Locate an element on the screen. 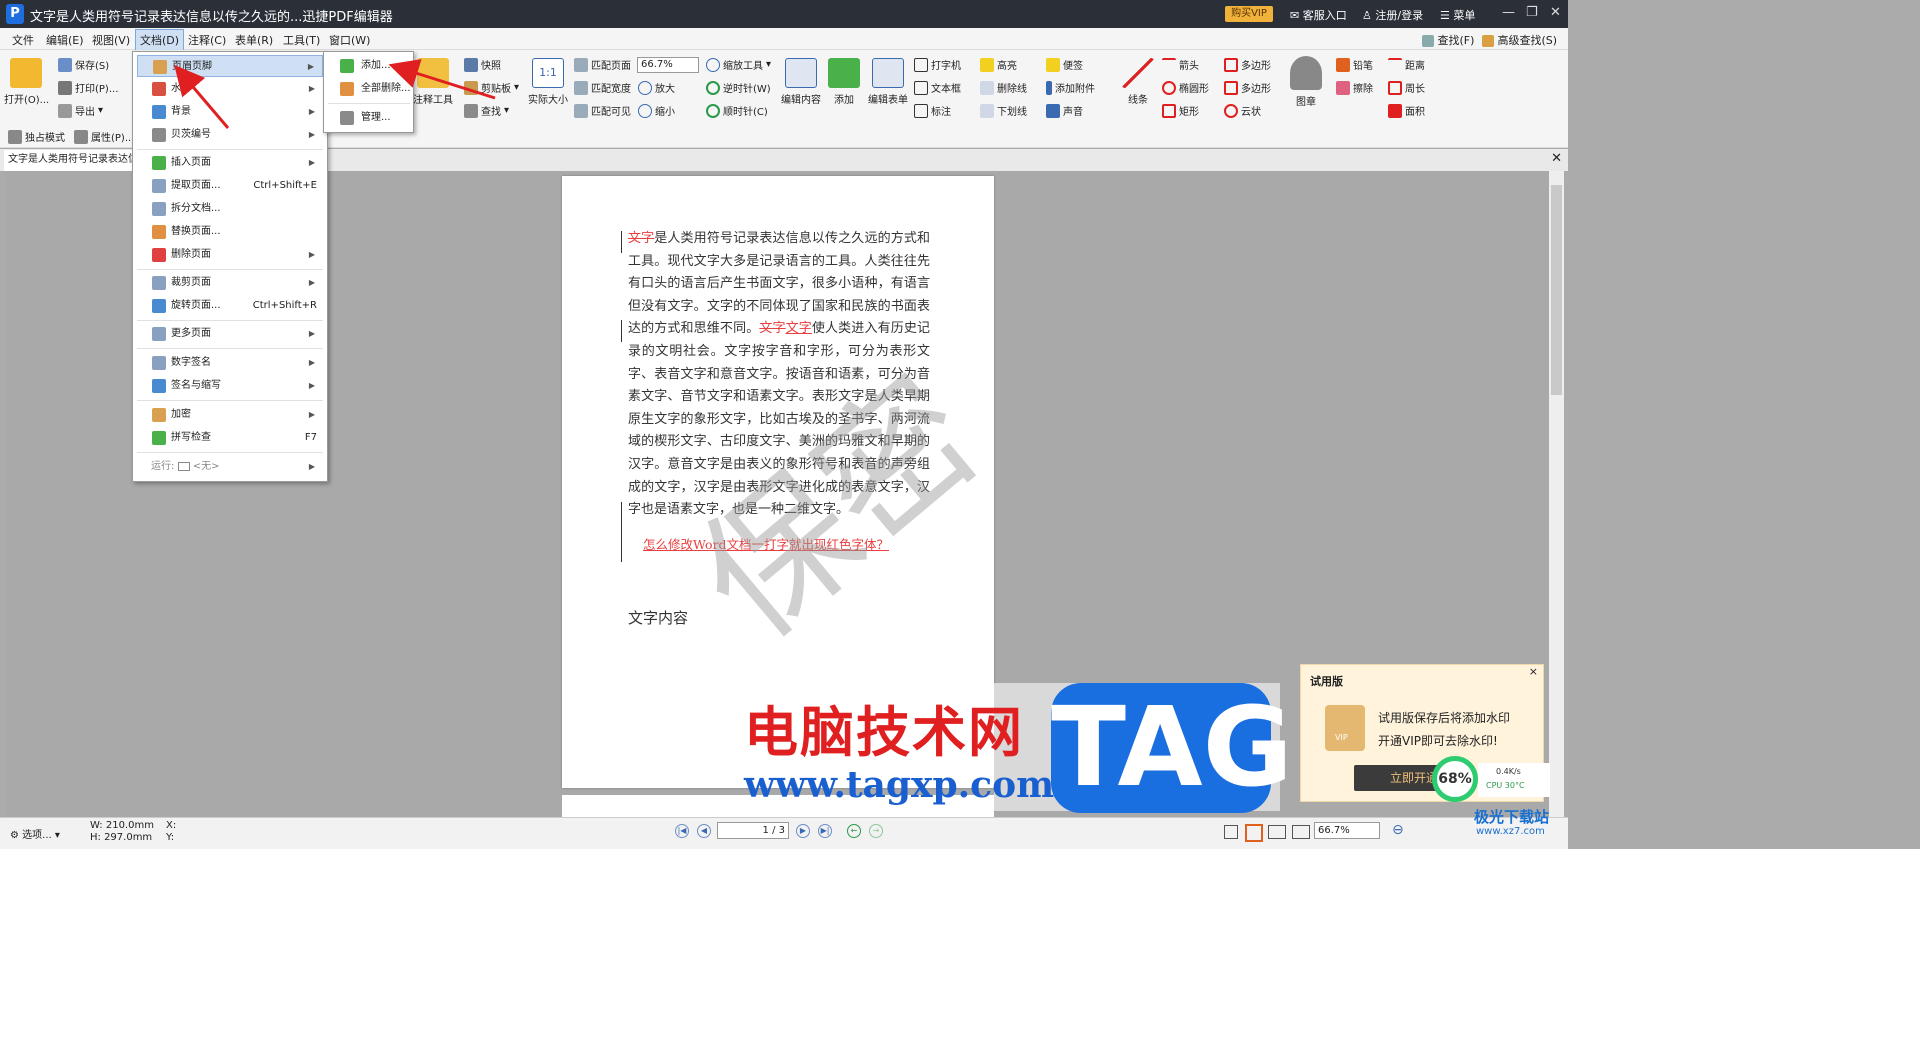 The width and height of the screenshot is (1920, 1039). close-icon: ✕ is located at coordinates (1555, 12).